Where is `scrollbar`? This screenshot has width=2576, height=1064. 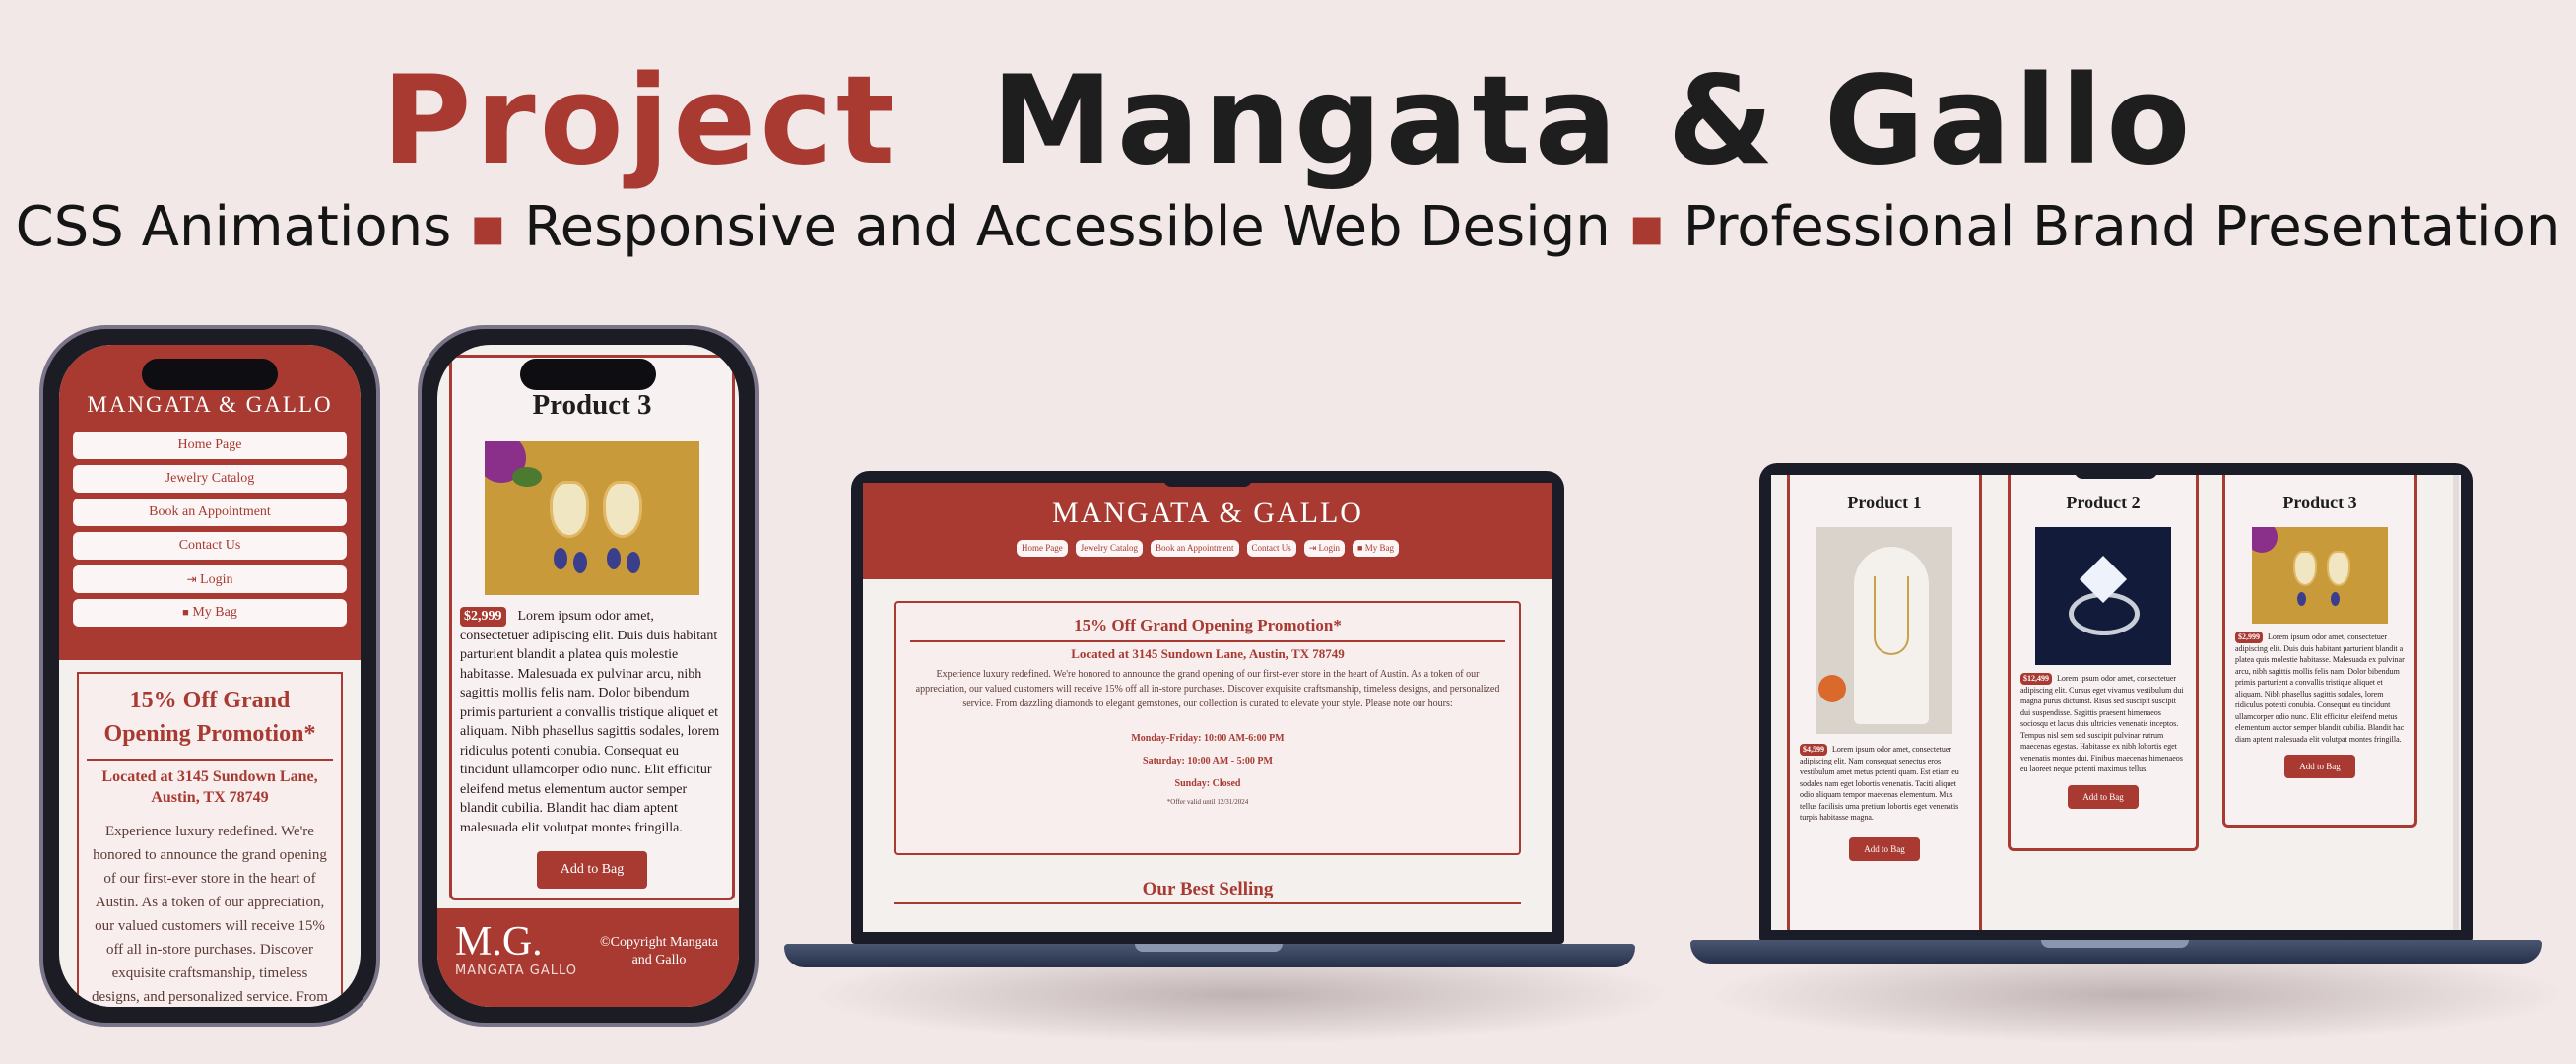 scrollbar is located at coordinates (2456, 703).